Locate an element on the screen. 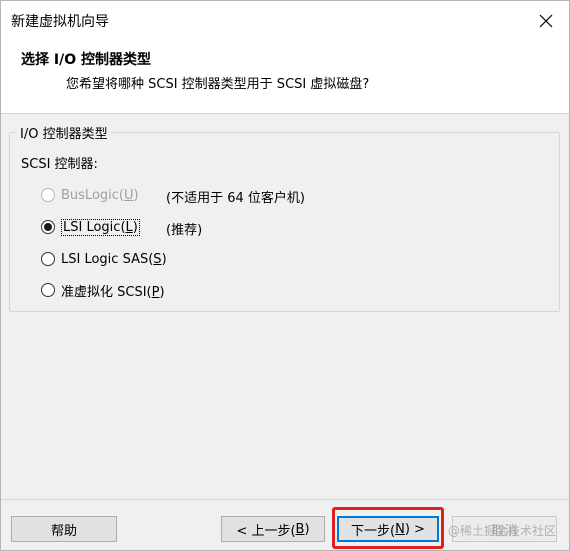  radio-buslogic: BusLogic(U) is located at coordinates (90, 195).